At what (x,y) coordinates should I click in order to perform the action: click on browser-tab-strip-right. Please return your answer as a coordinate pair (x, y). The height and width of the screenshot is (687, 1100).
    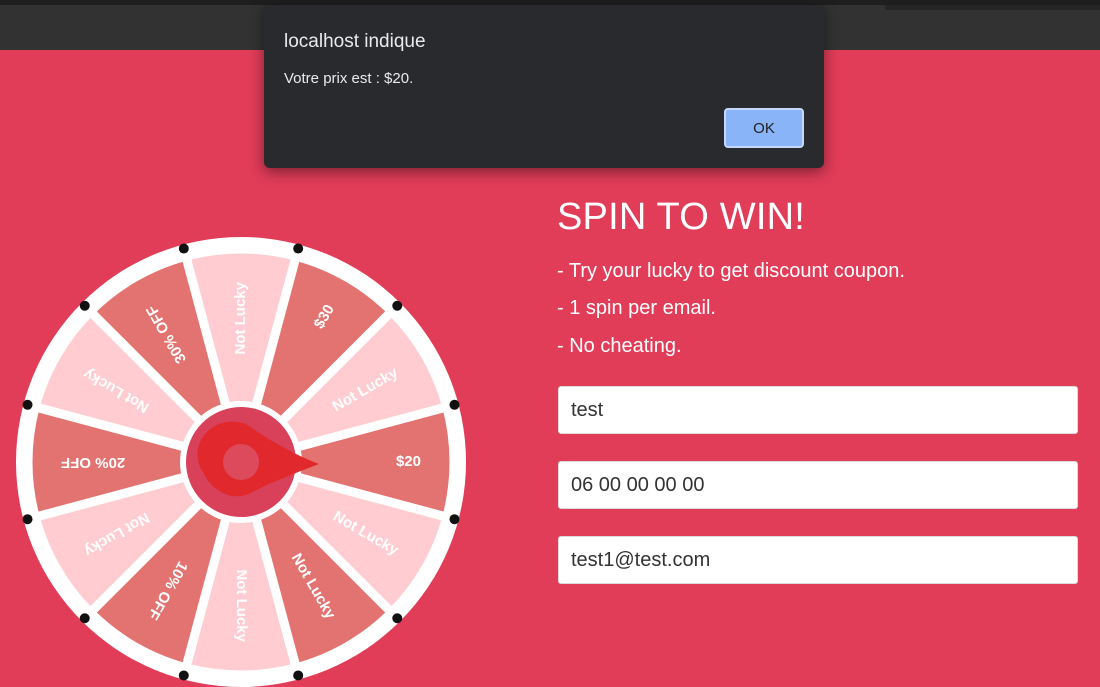
    Looking at the image, I should click on (992, 7).